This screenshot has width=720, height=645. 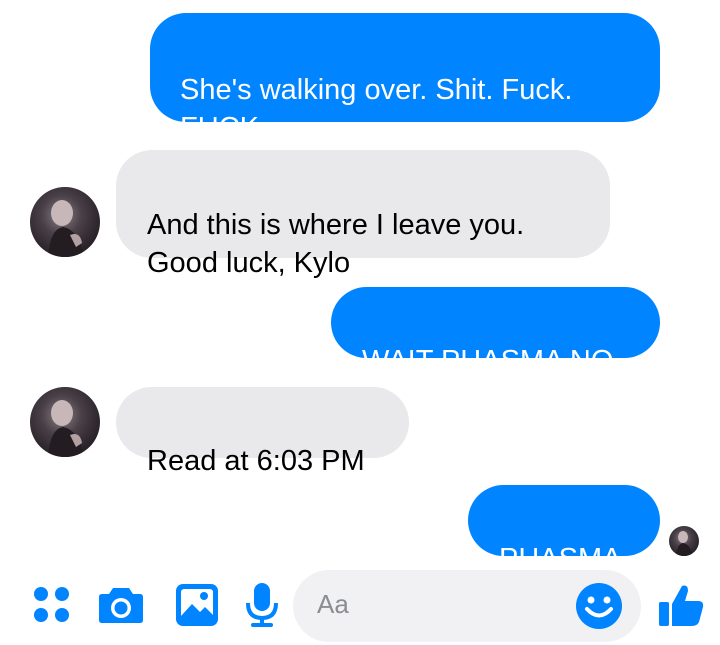 What do you see at coordinates (197, 607) in the screenshot?
I see `image-icon` at bounding box center [197, 607].